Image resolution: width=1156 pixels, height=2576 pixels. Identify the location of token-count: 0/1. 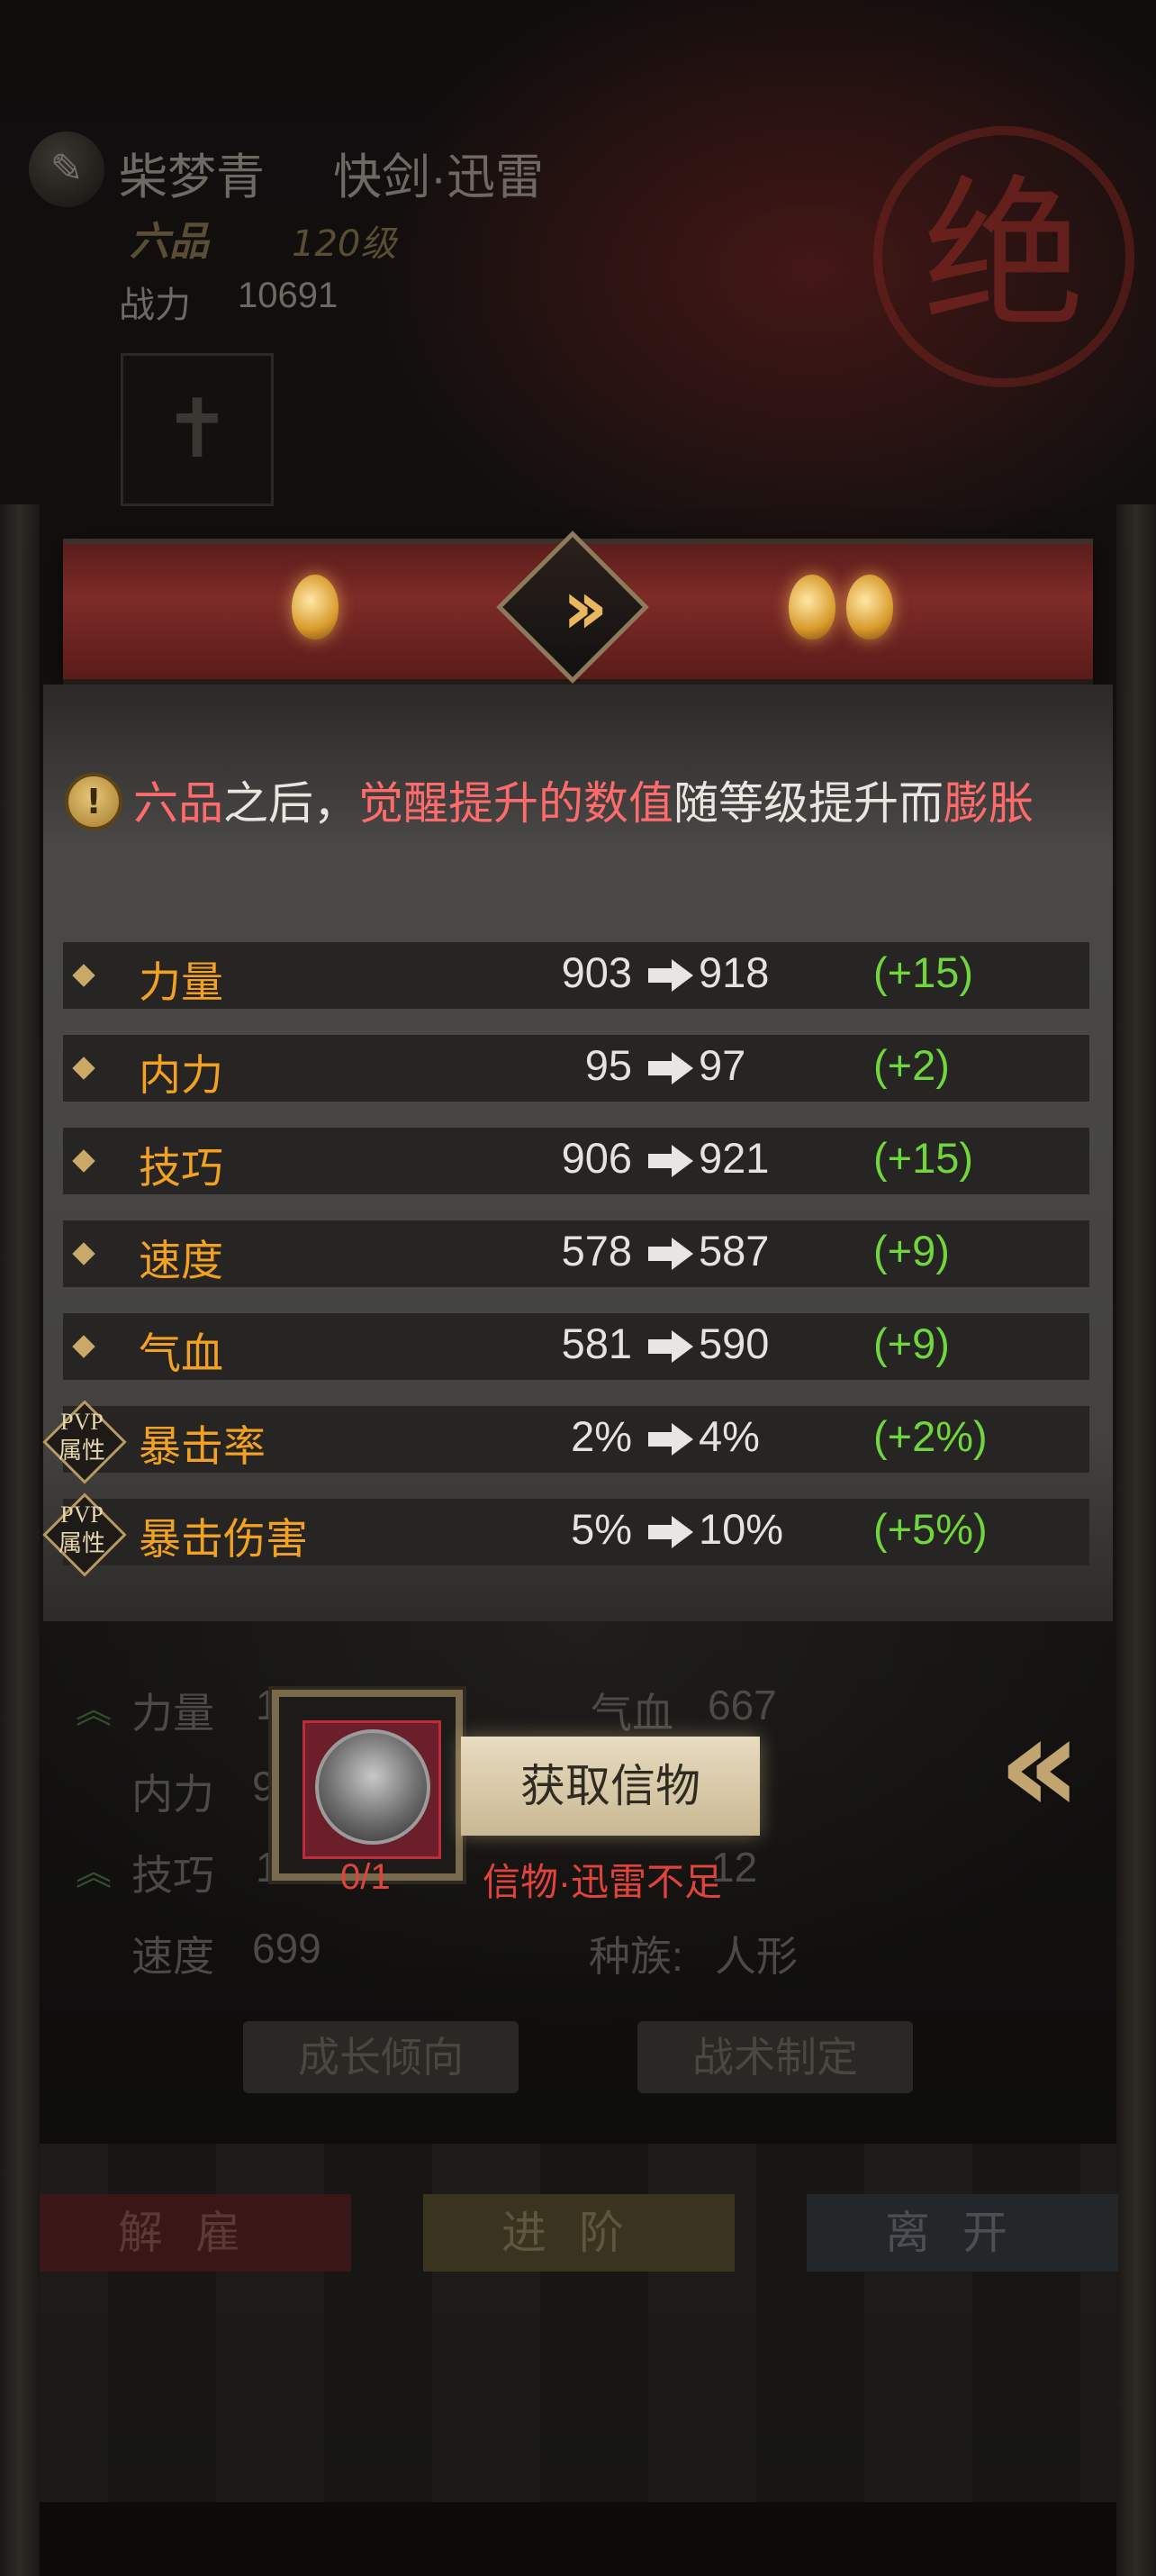
(365, 1877).